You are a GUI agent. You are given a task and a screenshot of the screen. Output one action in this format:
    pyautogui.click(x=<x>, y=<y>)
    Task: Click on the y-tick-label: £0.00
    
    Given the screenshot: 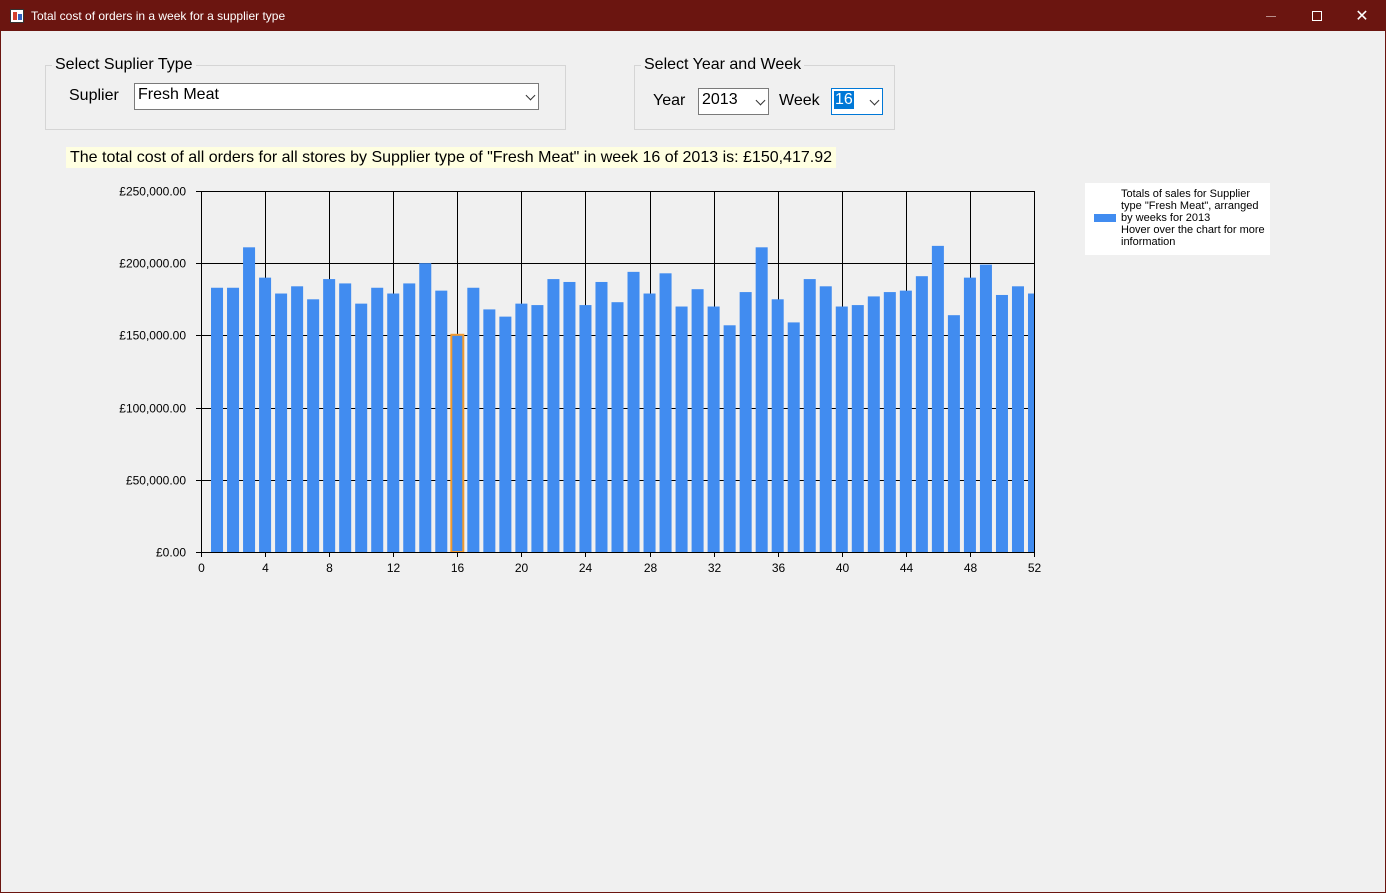 What is the action you would take?
    pyautogui.click(x=171, y=553)
    